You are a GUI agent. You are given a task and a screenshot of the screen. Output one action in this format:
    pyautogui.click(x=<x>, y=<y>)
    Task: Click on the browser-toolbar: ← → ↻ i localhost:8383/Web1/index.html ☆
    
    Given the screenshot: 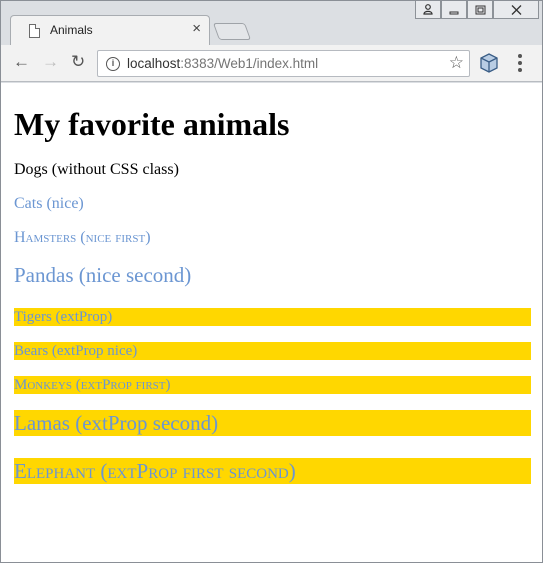 What is the action you would take?
    pyautogui.click(x=271, y=63)
    